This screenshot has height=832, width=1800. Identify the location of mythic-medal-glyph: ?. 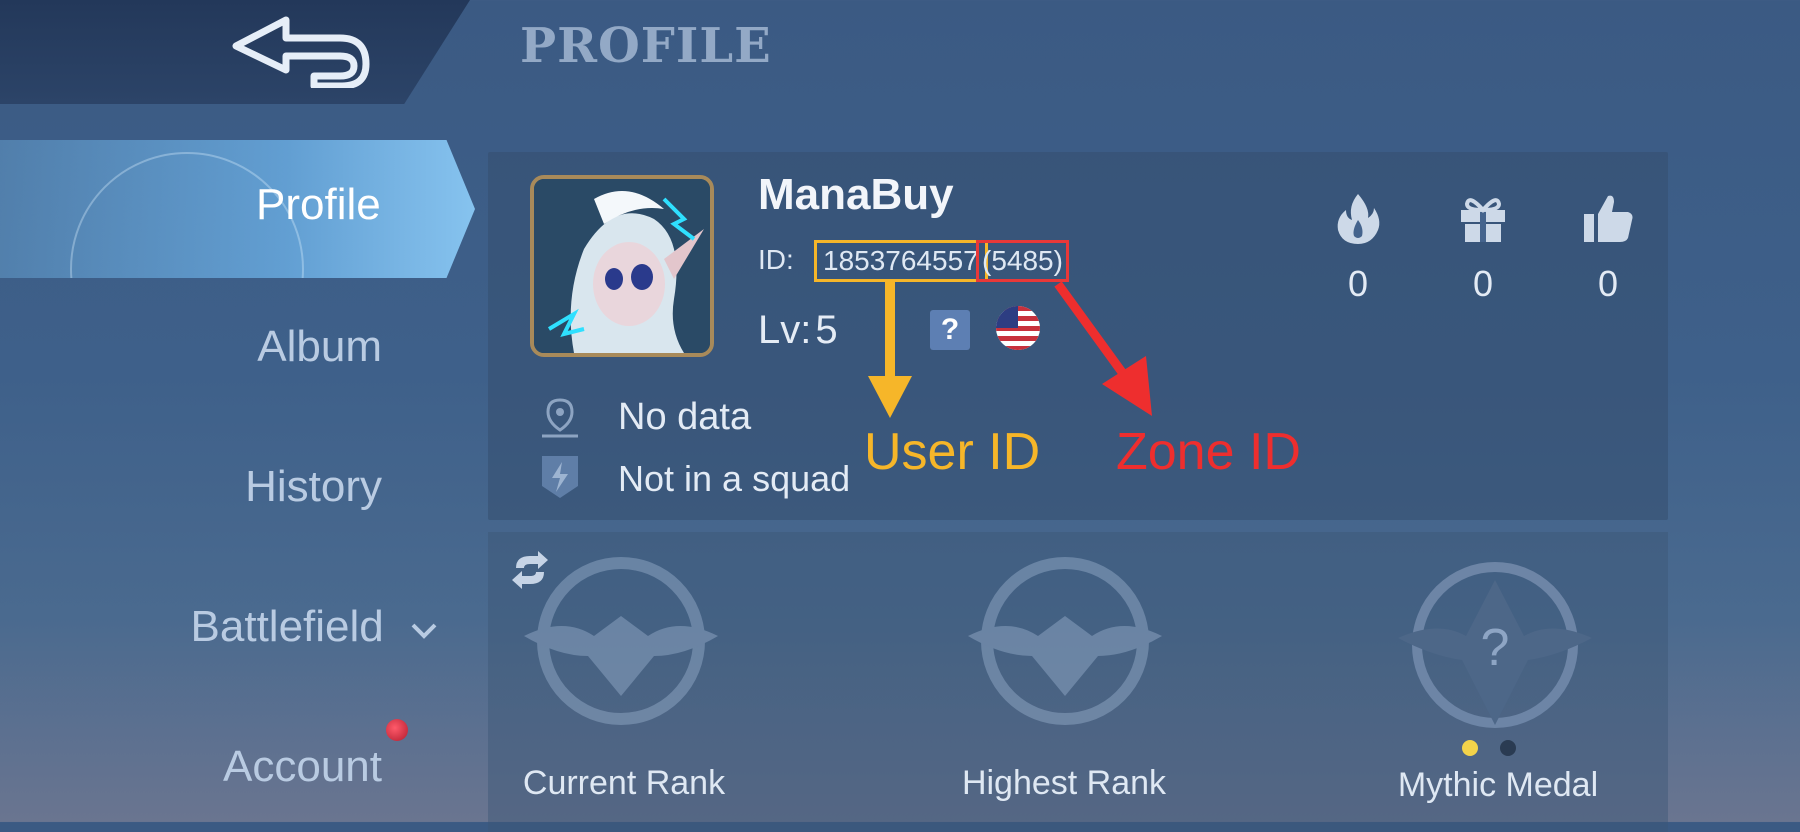
(1495, 648).